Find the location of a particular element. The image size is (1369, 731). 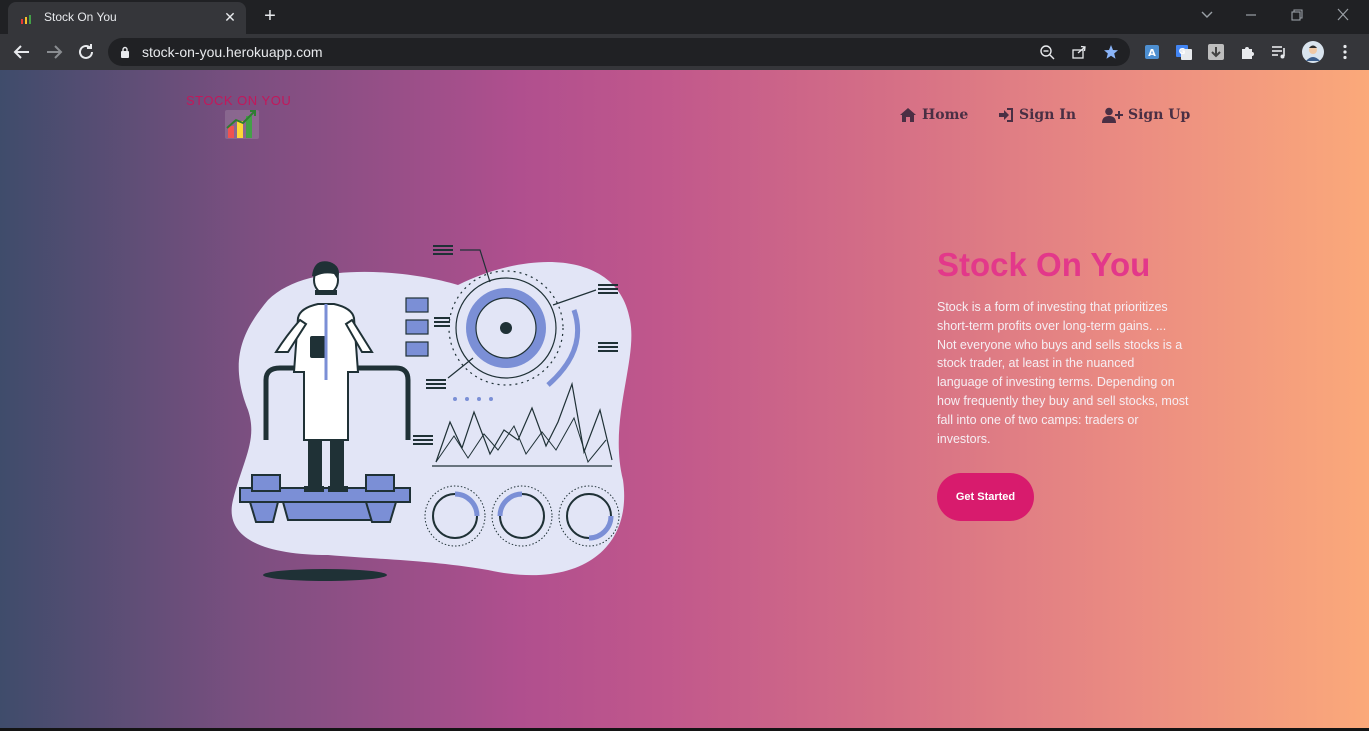

browser-tab: Stock On You ✕ is located at coordinates (127, 18).